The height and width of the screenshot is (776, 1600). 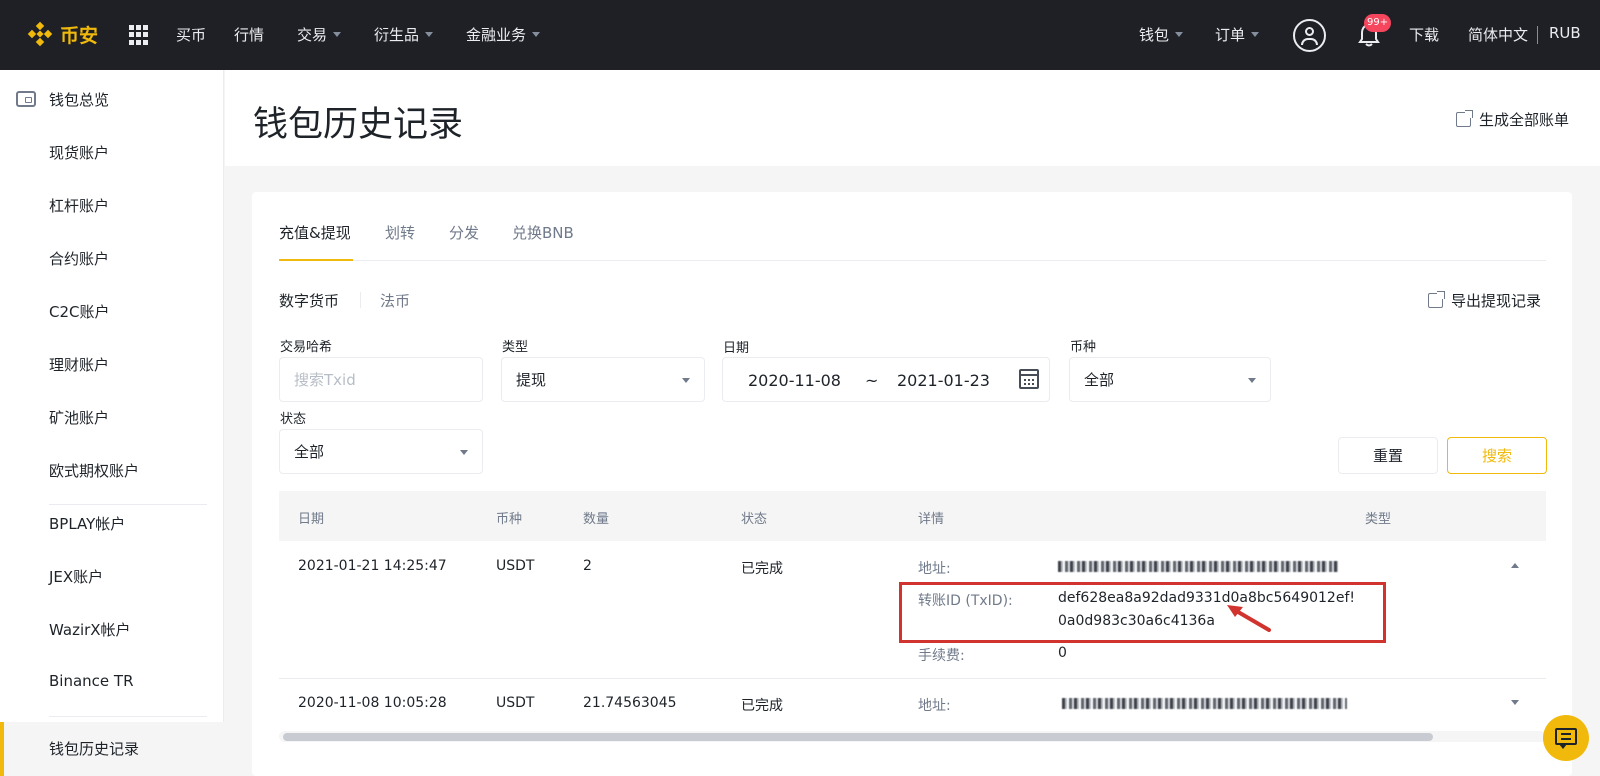 What do you see at coordinates (191, 34) in the screenshot?
I see `nav-buy-crypto: 买币` at bounding box center [191, 34].